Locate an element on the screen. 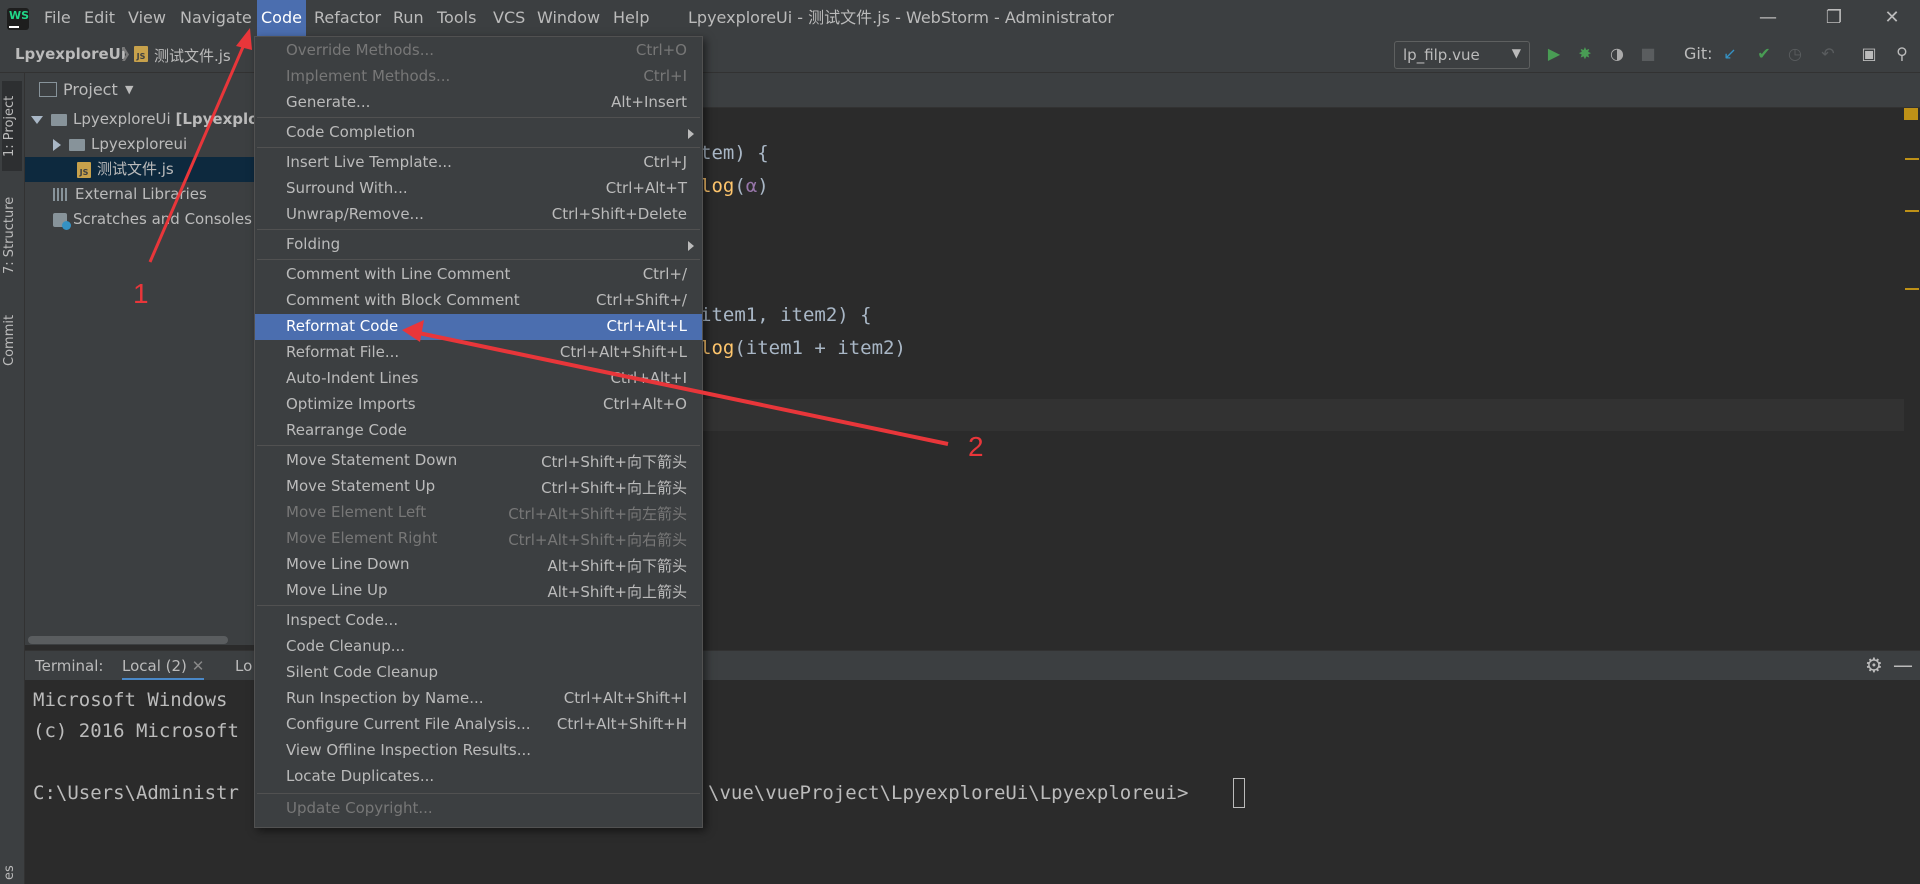 This screenshot has height=884, width=1920. annotation-number-1: 1 is located at coordinates (141, 293).